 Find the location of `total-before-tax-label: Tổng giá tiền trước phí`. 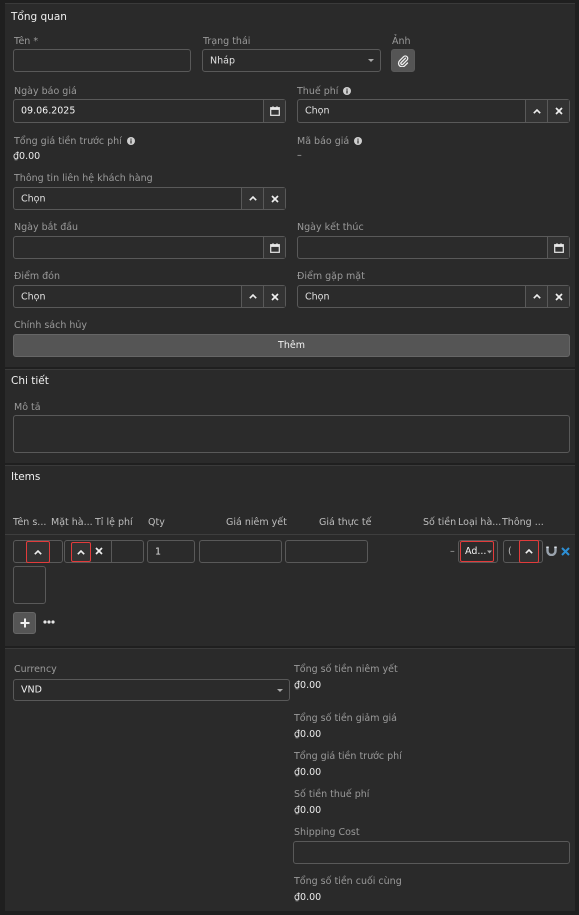

total-before-tax-label: Tổng giá tiền trước phí is located at coordinates (74, 141).